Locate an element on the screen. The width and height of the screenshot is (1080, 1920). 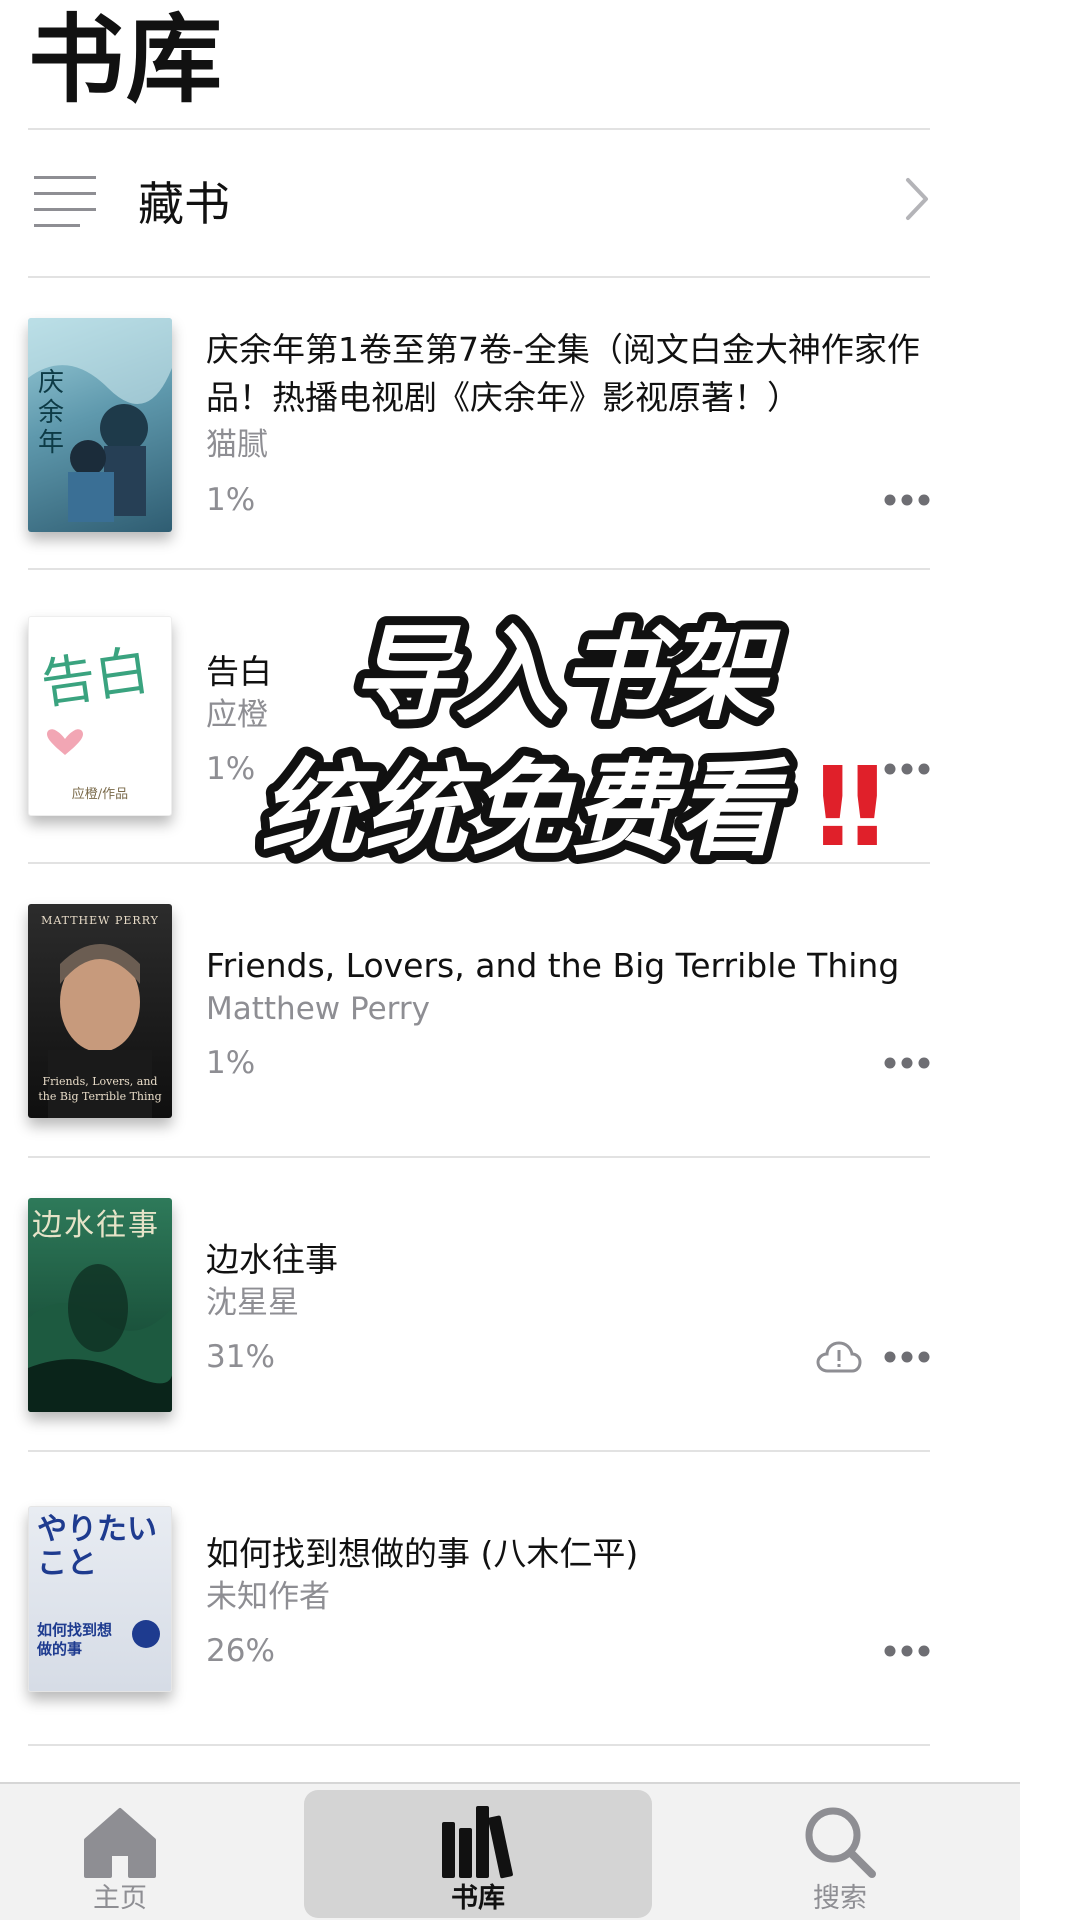
cover-title: 边水往事 is located at coordinates (96, 1225).